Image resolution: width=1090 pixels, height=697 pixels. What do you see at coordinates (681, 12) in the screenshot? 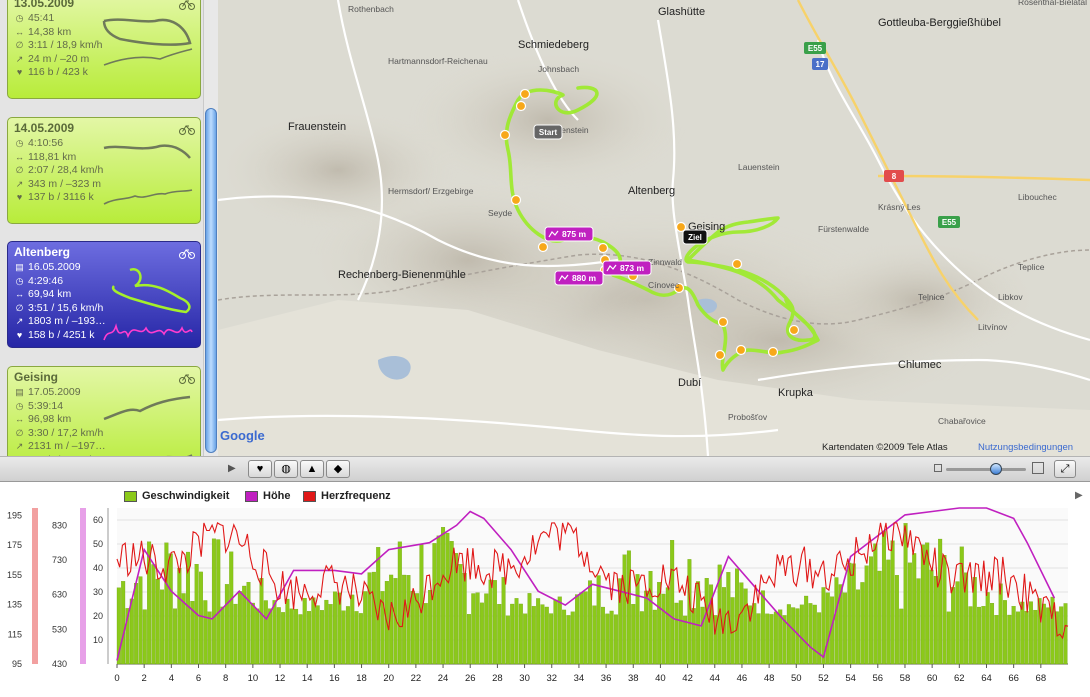
I see `map-place-label: Glashütte` at bounding box center [681, 12].